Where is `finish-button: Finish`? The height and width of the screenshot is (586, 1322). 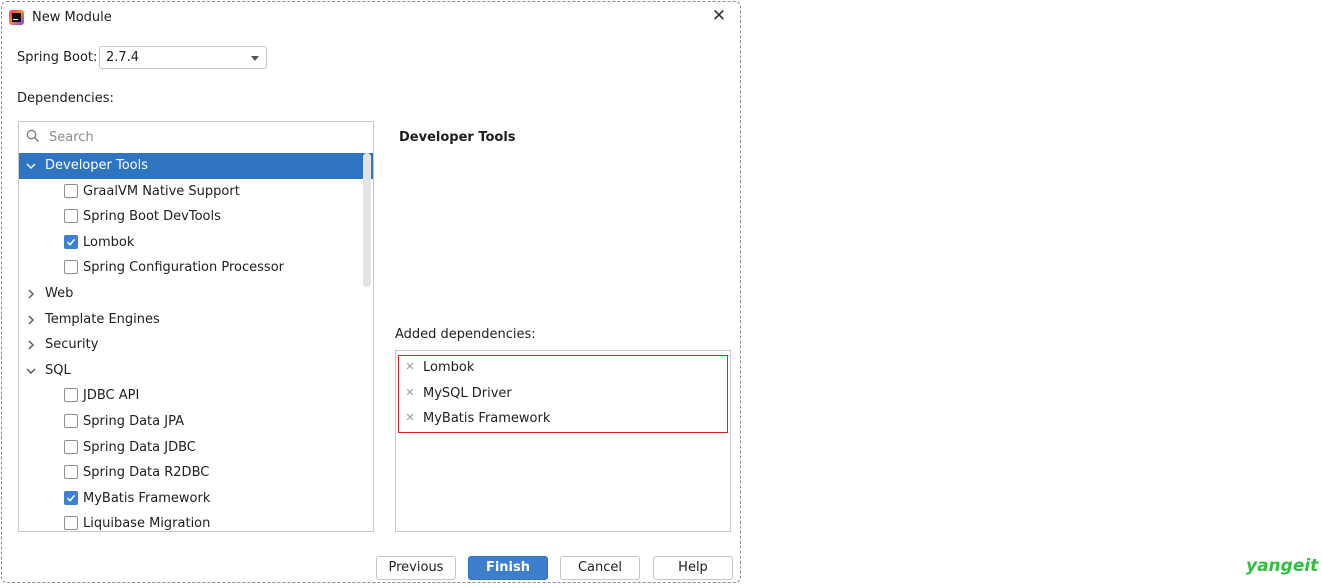
finish-button: Finish is located at coordinates (508, 568).